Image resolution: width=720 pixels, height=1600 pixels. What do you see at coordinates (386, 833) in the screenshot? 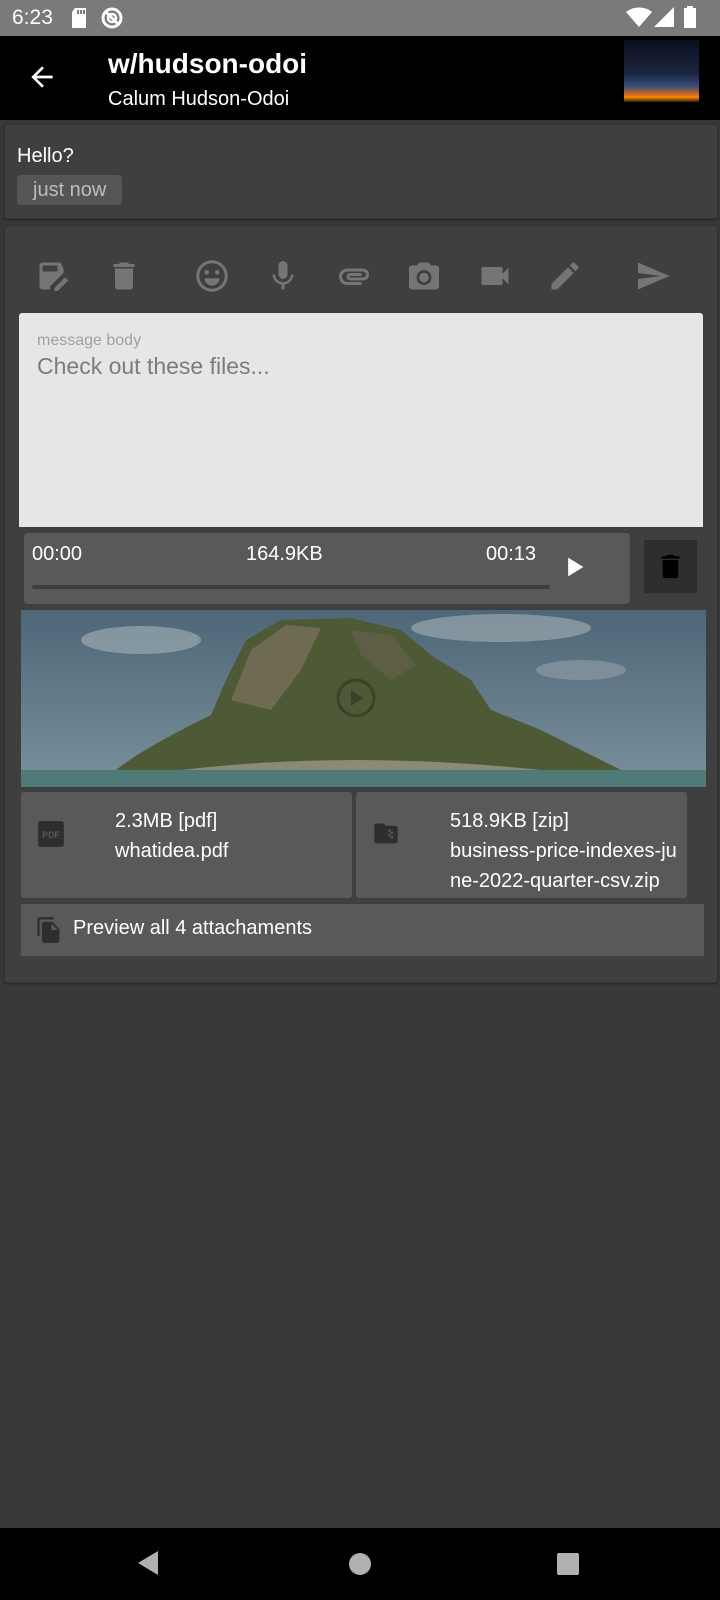
I see `zip-folder-icon` at bounding box center [386, 833].